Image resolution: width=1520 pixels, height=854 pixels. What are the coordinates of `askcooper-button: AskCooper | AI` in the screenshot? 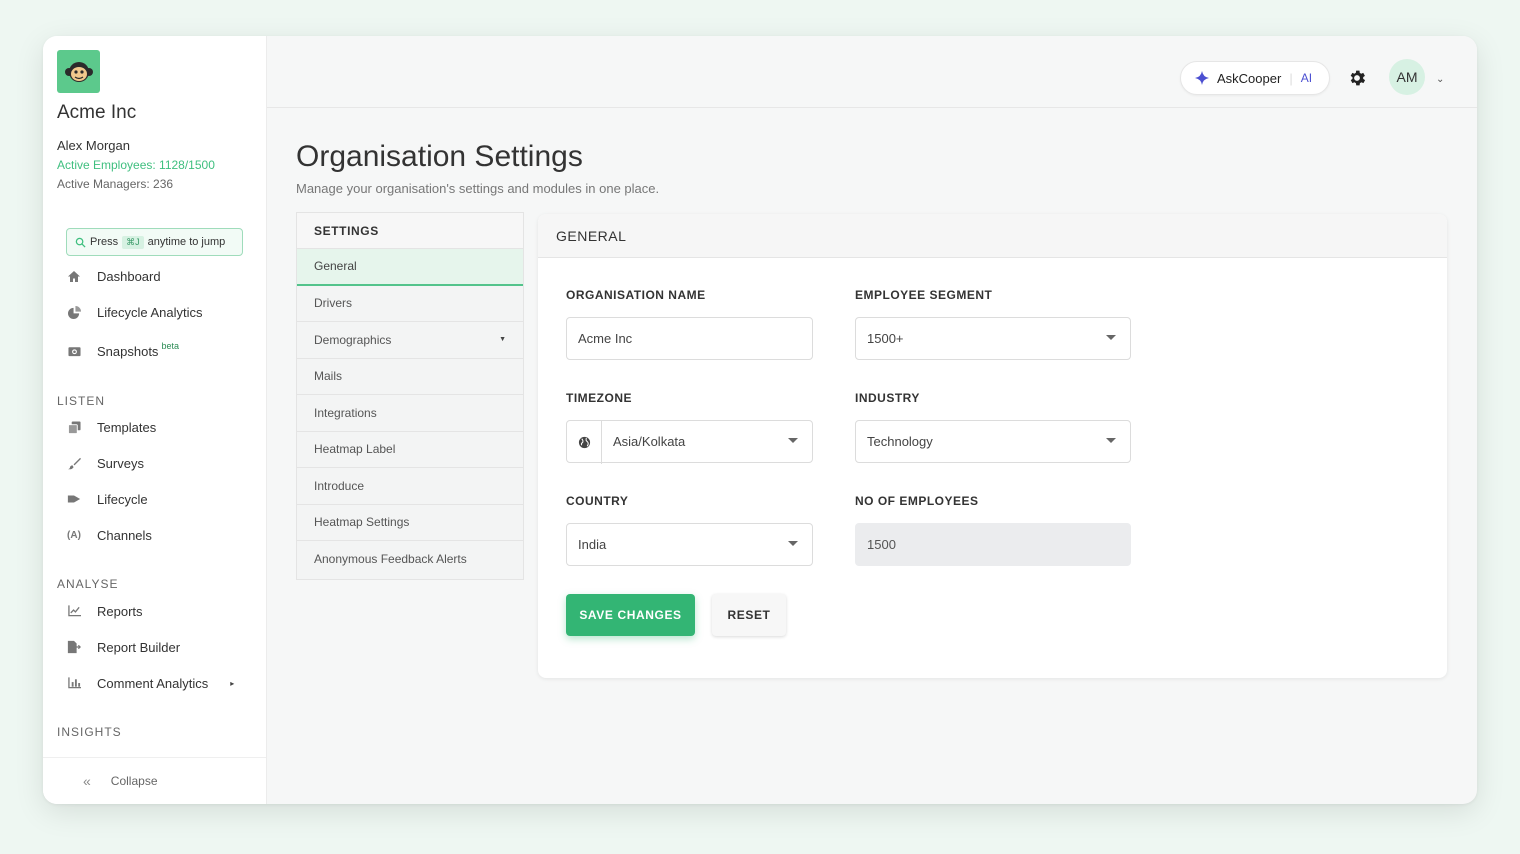 It's located at (1255, 78).